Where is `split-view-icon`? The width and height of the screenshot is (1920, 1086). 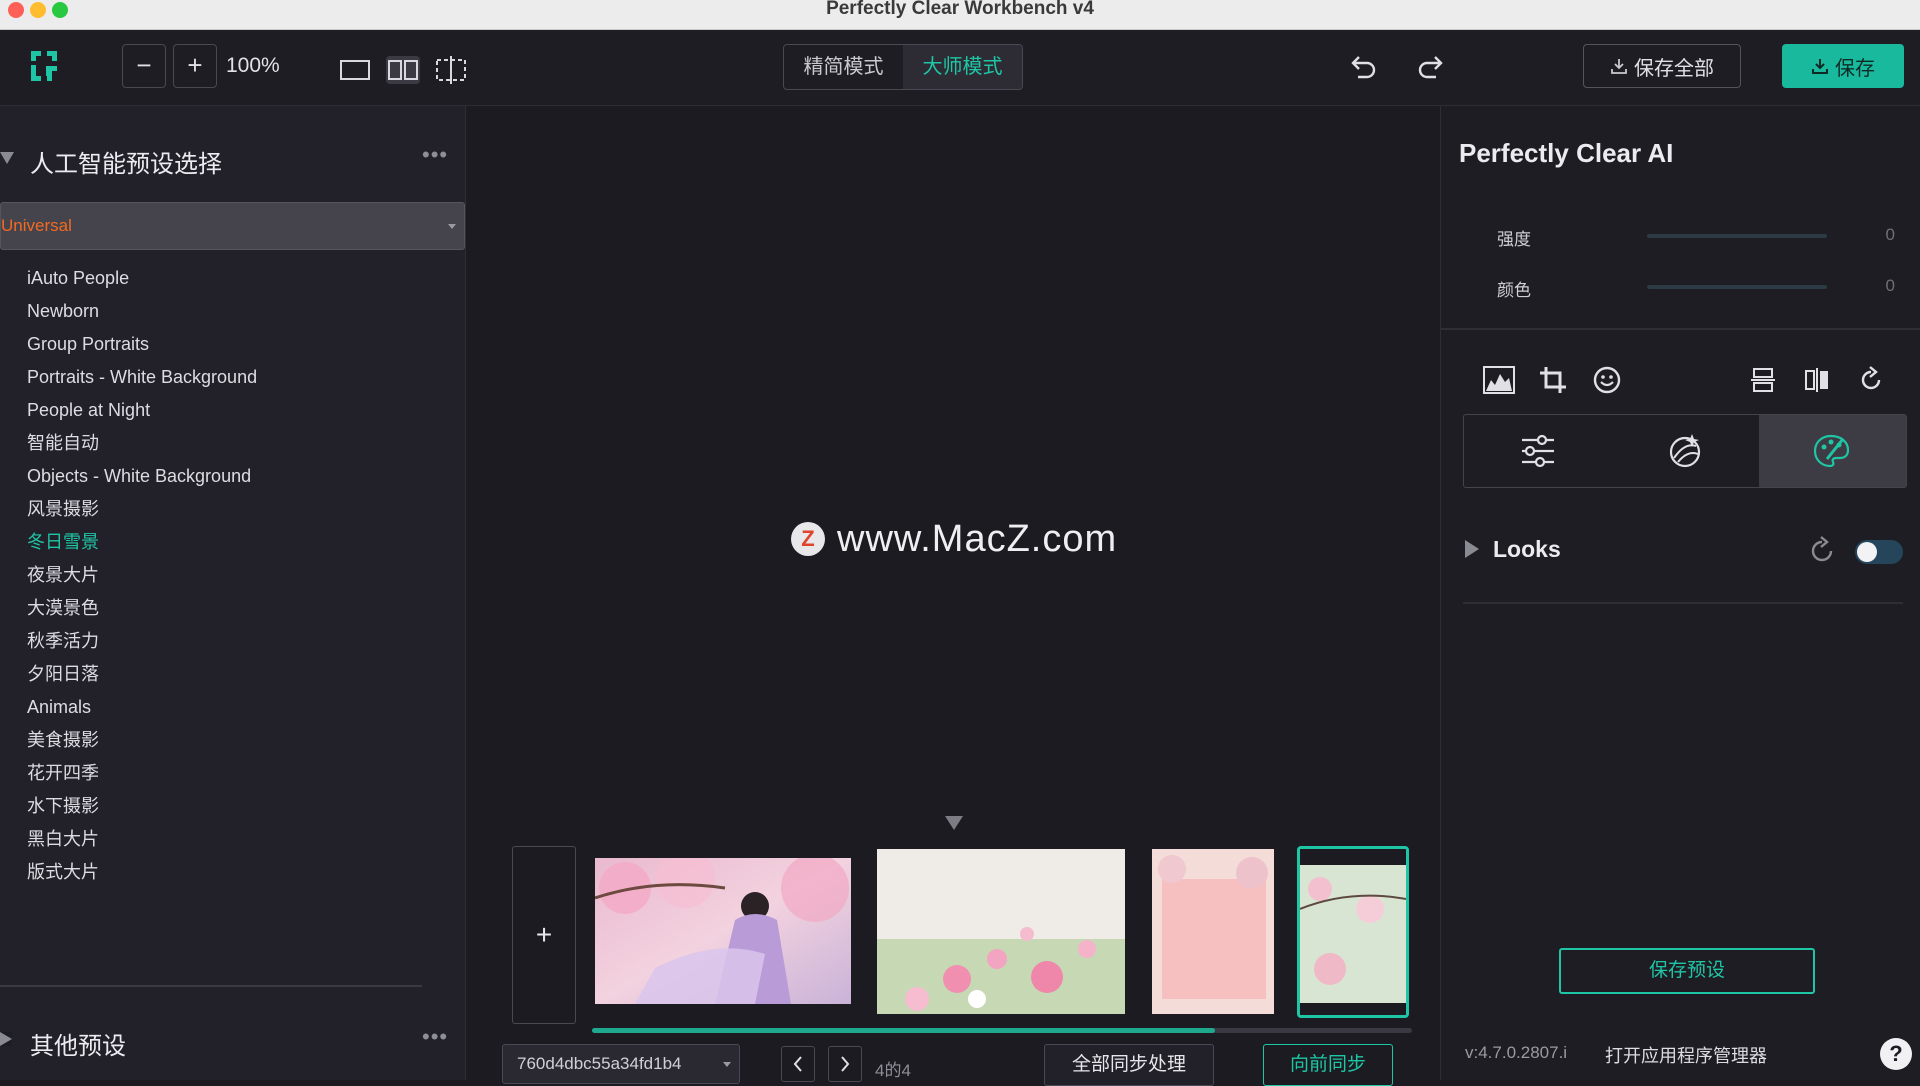
split-view-icon is located at coordinates (403, 70).